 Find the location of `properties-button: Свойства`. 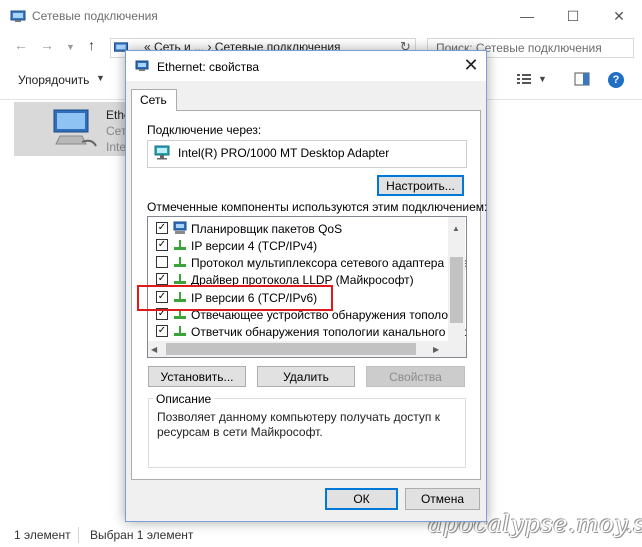

properties-button: Свойства is located at coordinates (415, 376).